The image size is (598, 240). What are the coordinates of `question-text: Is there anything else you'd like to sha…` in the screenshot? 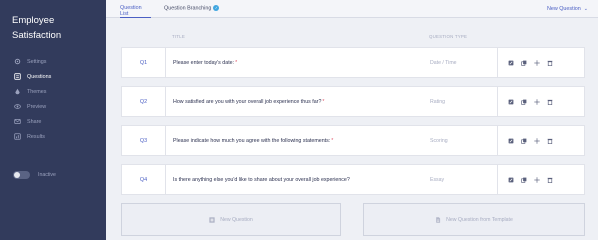 It's located at (262, 180).